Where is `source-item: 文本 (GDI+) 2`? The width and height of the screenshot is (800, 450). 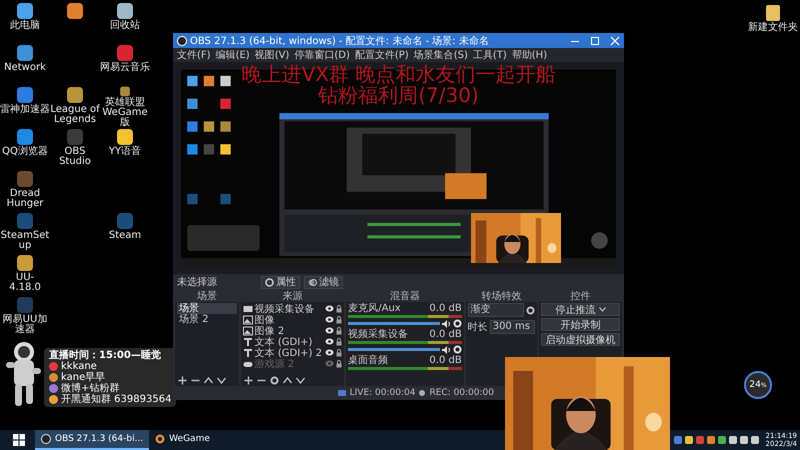
source-item: 文本 (GDI+) 2 is located at coordinates (289, 353).